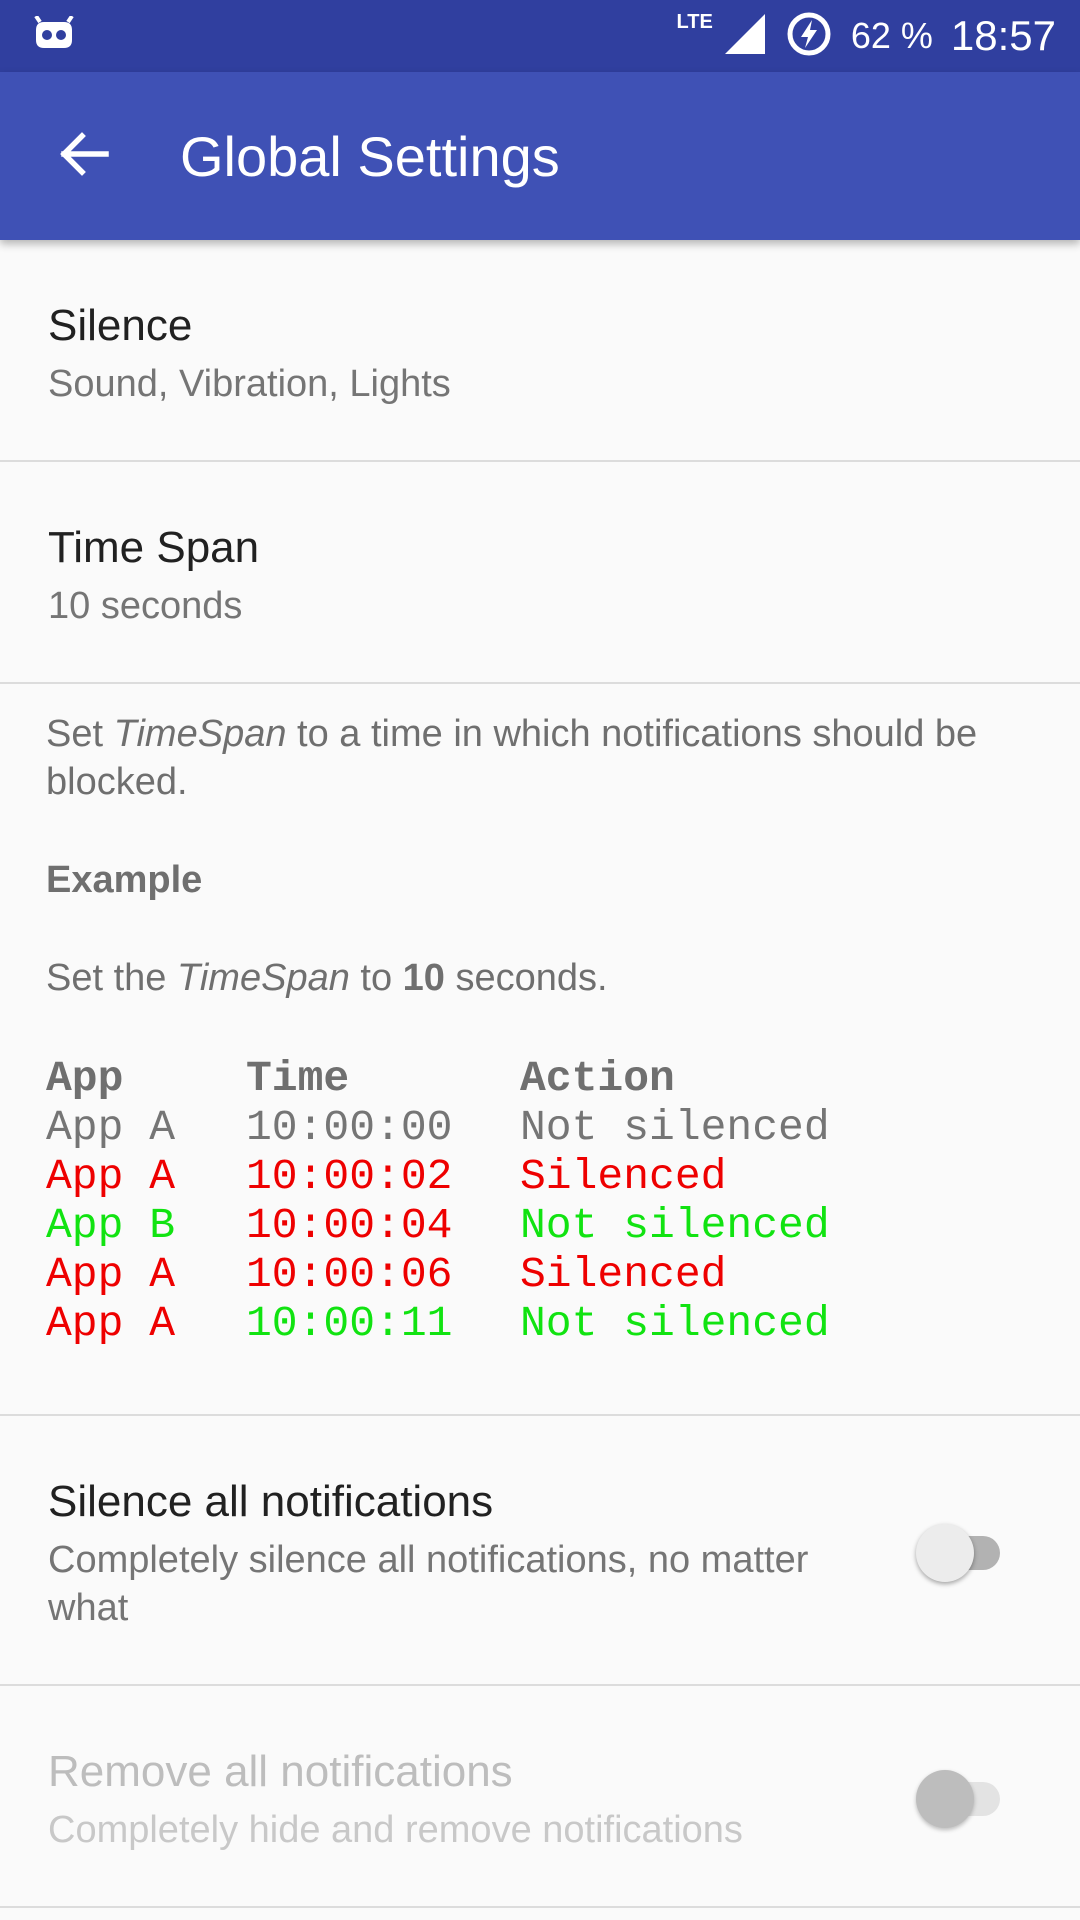  Describe the element at coordinates (280, 1771) in the screenshot. I see `pref-remove-all-title: Remove all notifications` at that location.